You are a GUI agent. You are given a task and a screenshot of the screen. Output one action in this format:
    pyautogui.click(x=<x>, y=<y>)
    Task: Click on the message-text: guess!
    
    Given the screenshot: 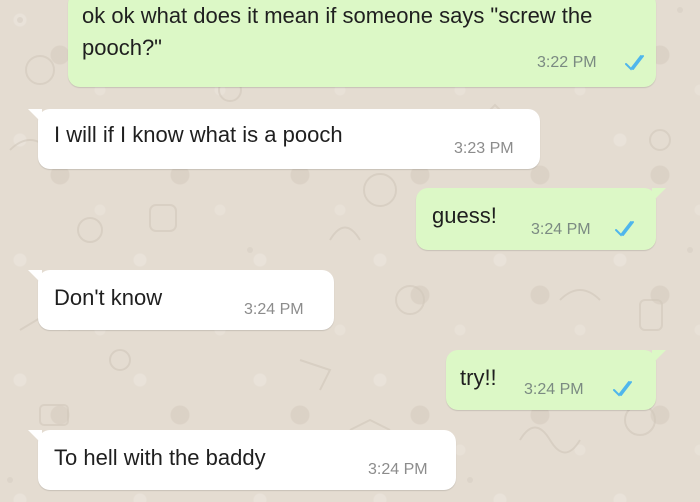 What is the action you would take?
    pyautogui.click(x=464, y=215)
    